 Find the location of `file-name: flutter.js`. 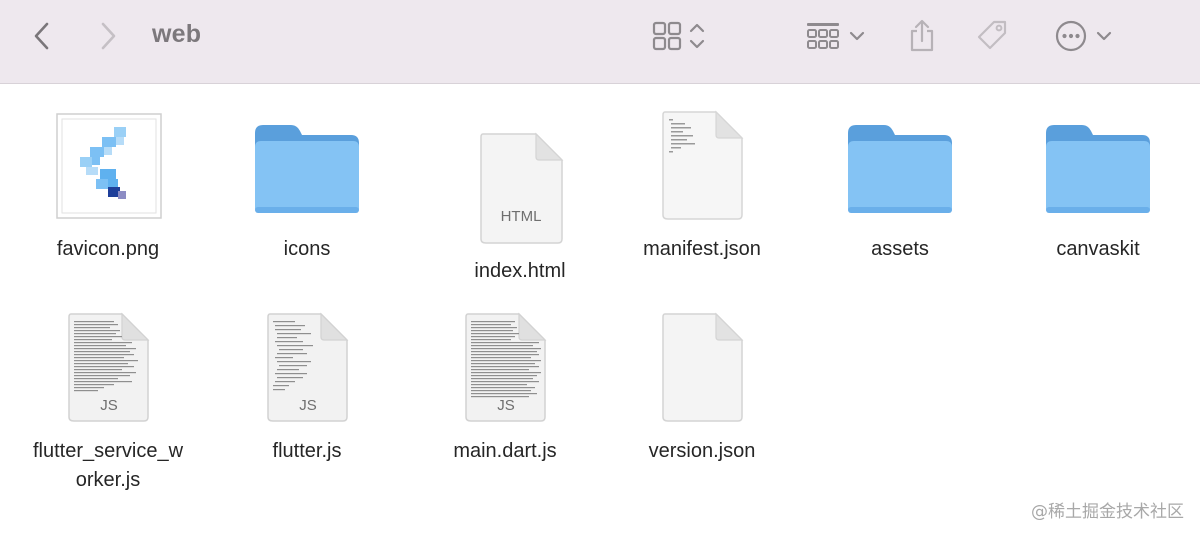

file-name: flutter.js is located at coordinates (307, 451).